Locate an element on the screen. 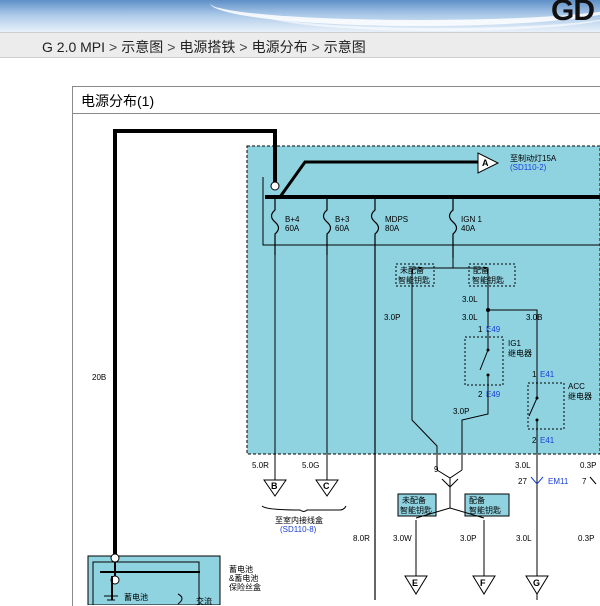  svg-text: B+4 is located at coordinates (292, 219).